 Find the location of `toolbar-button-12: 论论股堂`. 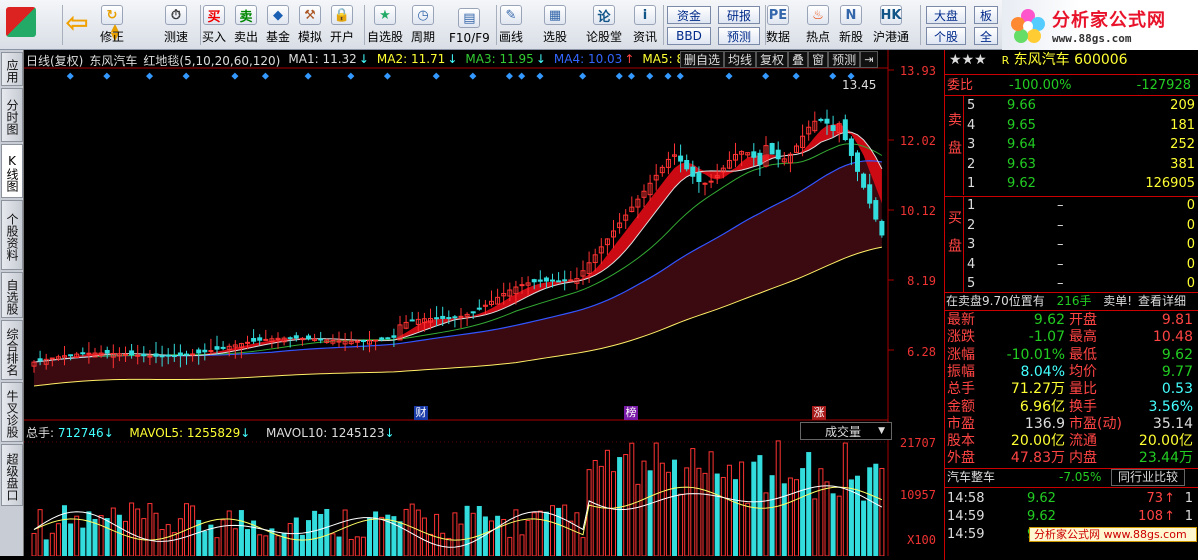

toolbar-button-12: 论论股堂 is located at coordinates (604, 25).